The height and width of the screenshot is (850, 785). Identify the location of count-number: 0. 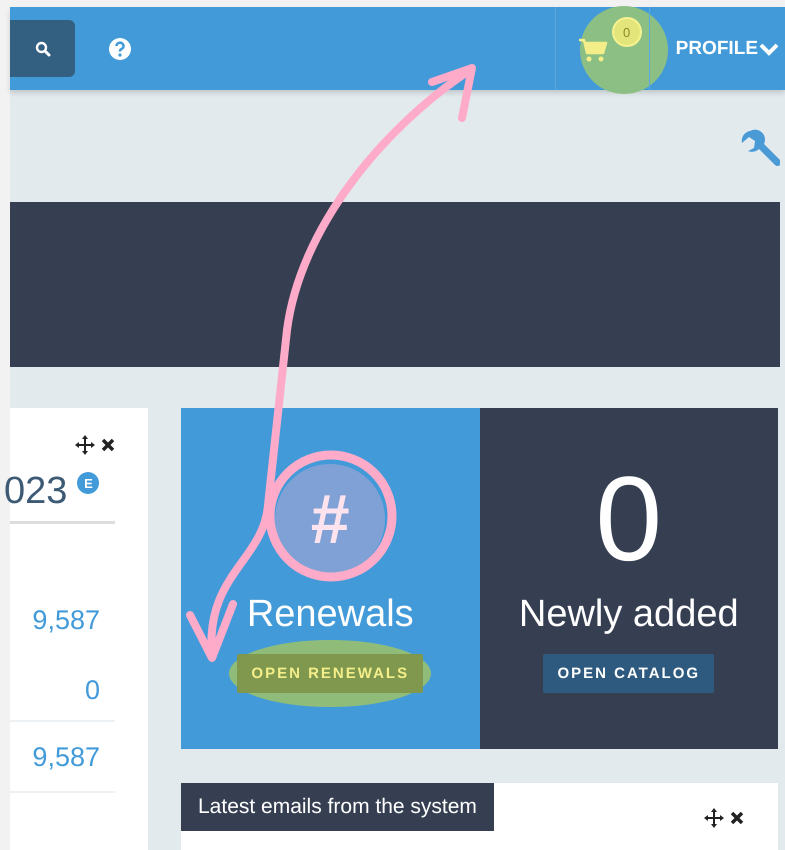
(628, 518).